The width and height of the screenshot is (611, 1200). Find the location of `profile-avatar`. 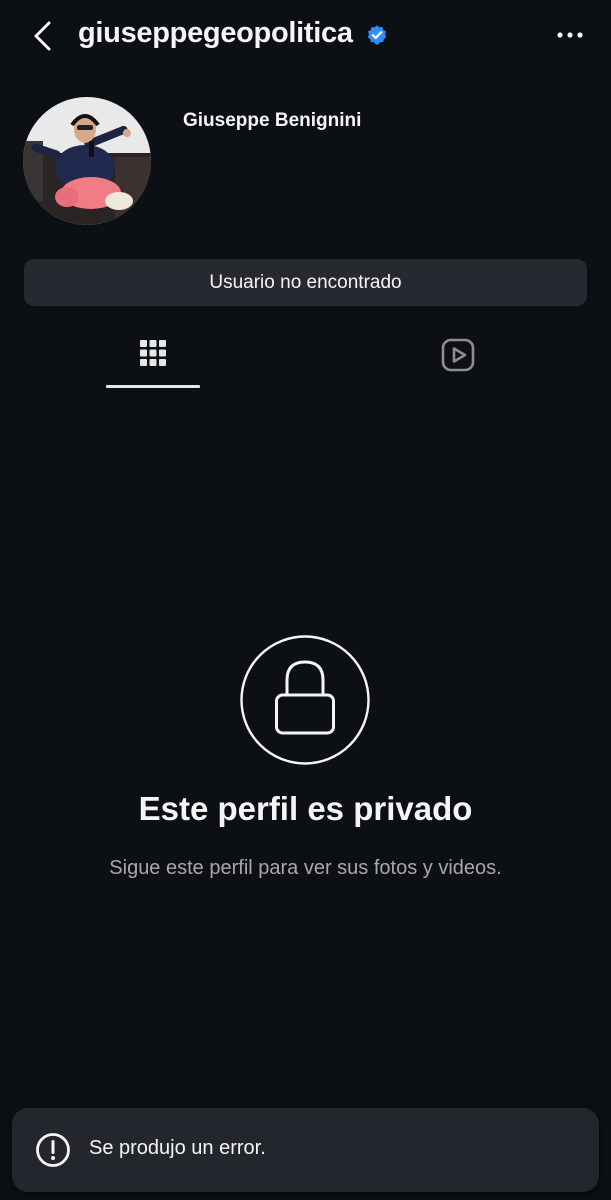

profile-avatar is located at coordinates (87, 161).